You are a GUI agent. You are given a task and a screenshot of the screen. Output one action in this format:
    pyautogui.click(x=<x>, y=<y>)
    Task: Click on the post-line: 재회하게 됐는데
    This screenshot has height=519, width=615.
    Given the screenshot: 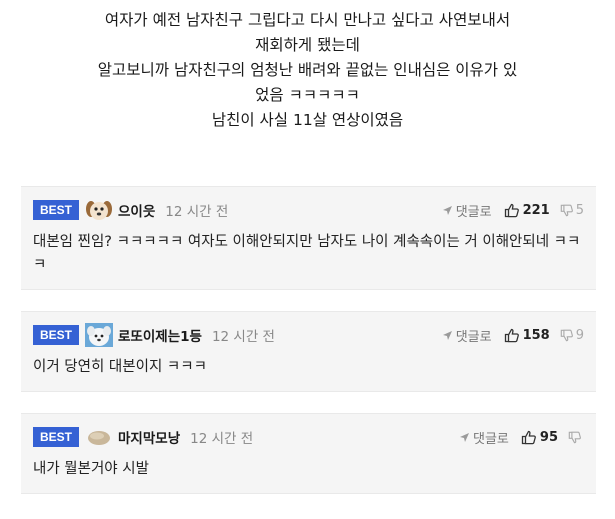 What is the action you would take?
    pyautogui.click(x=307, y=45)
    